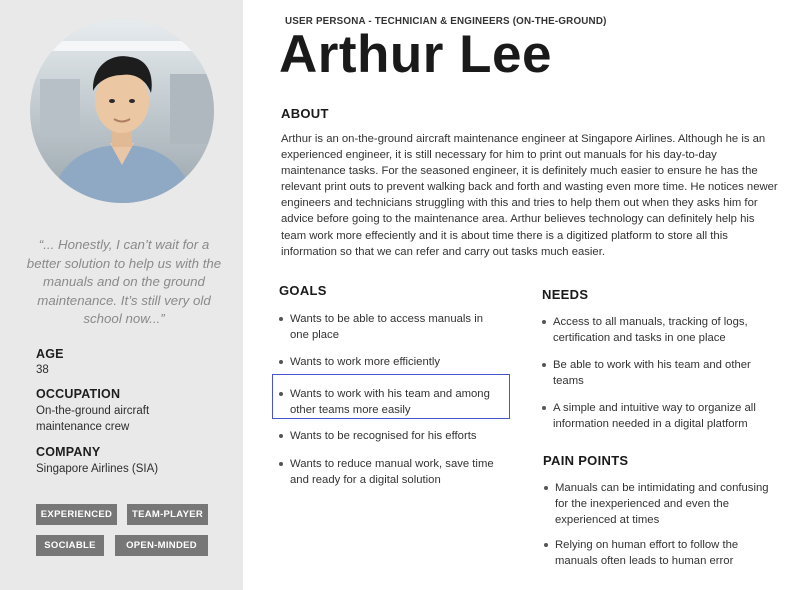 The height and width of the screenshot is (590, 800). What do you see at coordinates (305, 113) in the screenshot?
I see `about-title: ABOUT` at bounding box center [305, 113].